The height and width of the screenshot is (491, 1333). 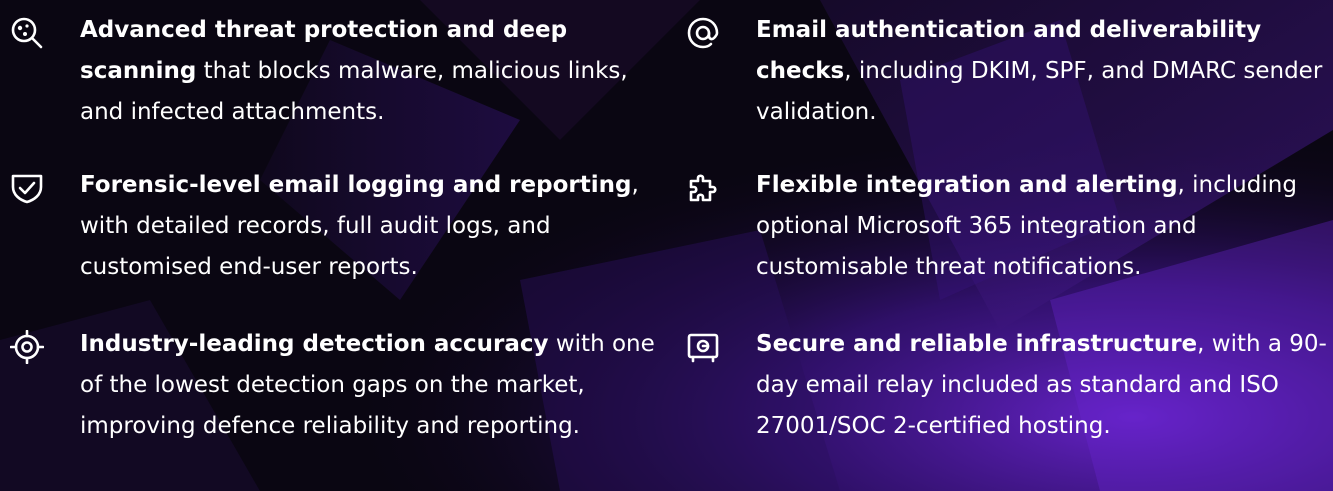 I want to click on shield-check-icon, so click(x=27, y=188).